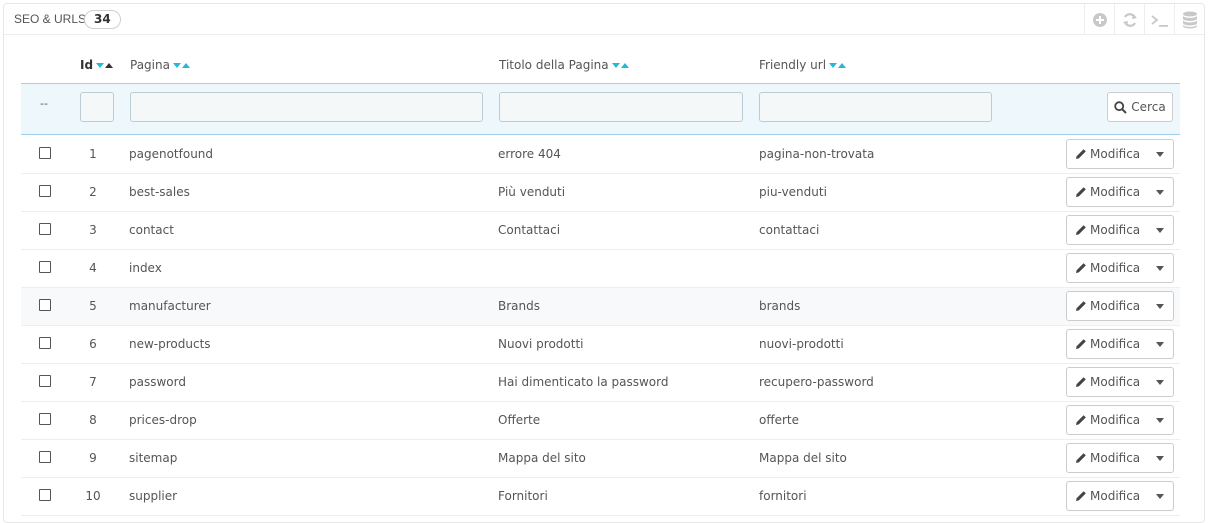  What do you see at coordinates (44, 103) in the screenshot?
I see `bulk-placeholder: --` at bounding box center [44, 103].